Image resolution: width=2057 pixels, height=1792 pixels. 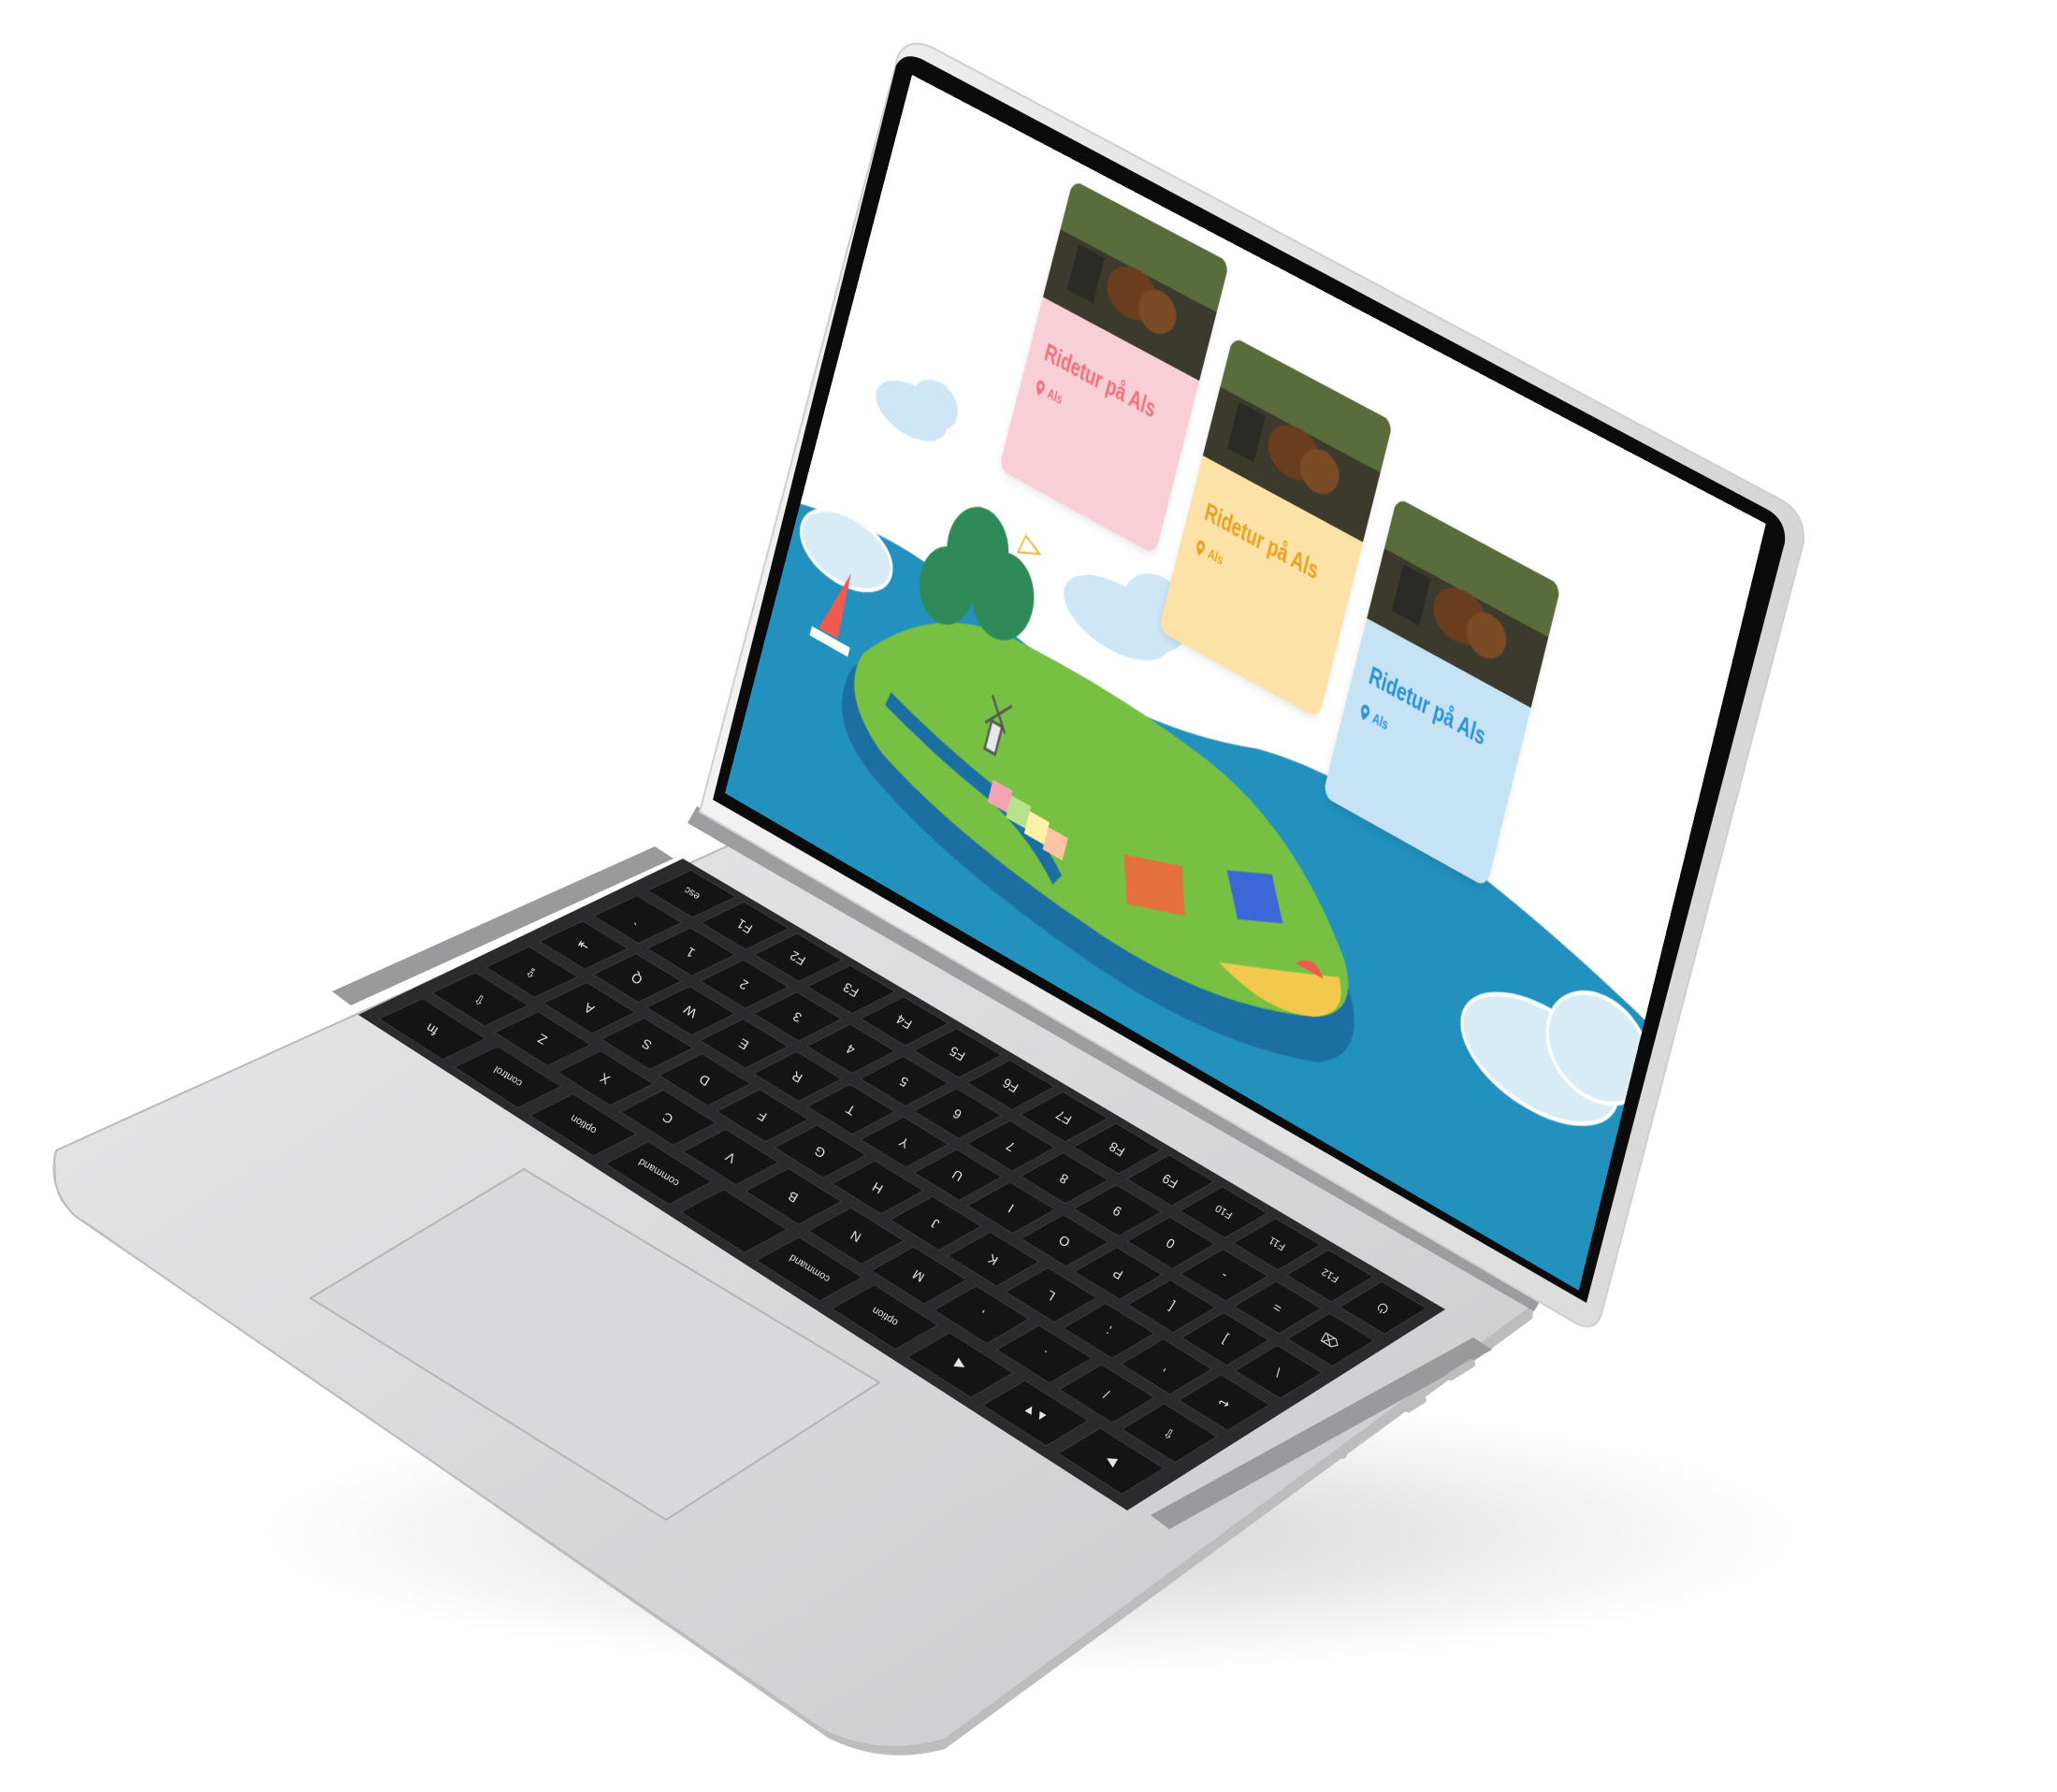 What do you see at coordinates (1030, 548) in the screenshot?
I see `paper-plane-icon` at bounding box center [1030, 548].